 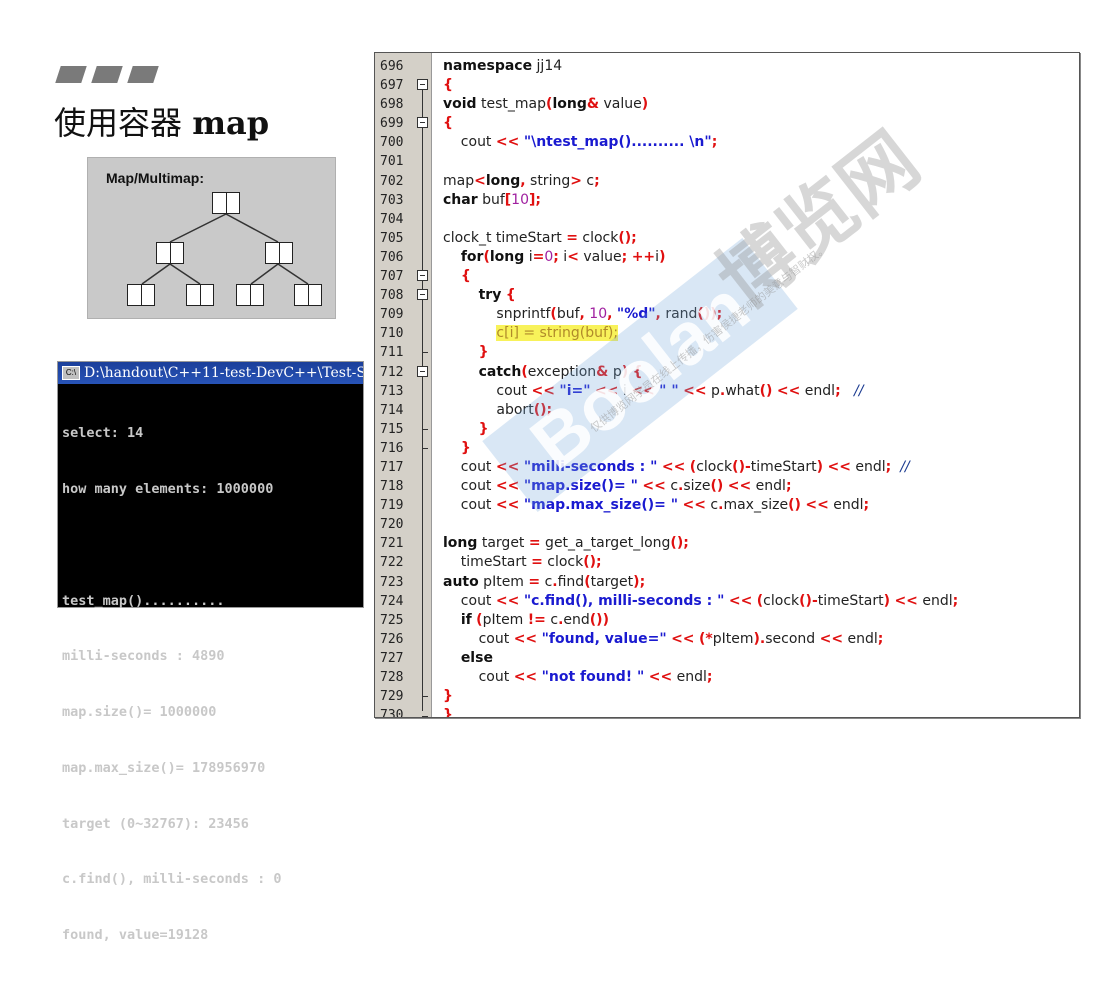 I want to click on line-number: 726, so click(x=392, y=639).